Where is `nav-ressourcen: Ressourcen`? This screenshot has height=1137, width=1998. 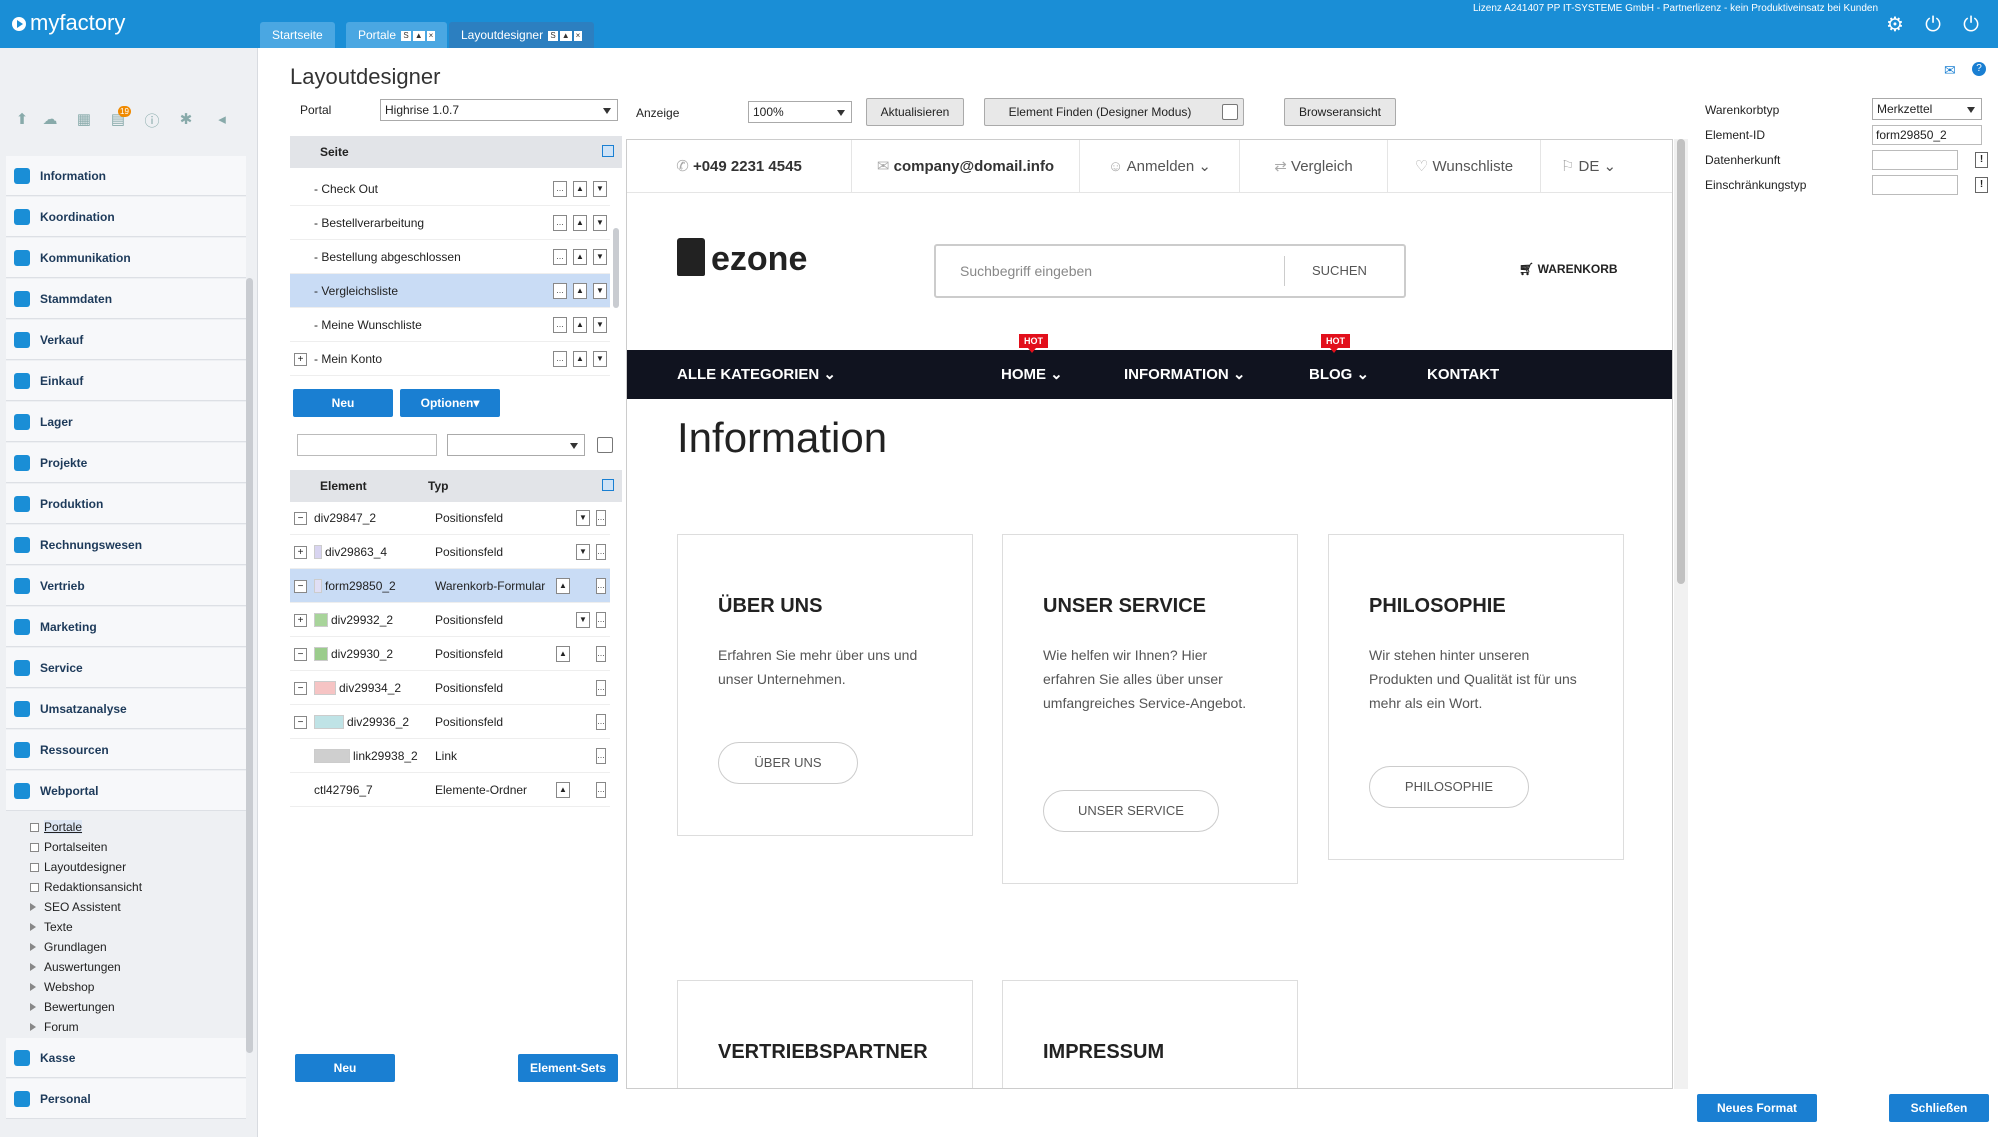
nav-ressourcen: Ressourcen is located at coordinates (126, 750).